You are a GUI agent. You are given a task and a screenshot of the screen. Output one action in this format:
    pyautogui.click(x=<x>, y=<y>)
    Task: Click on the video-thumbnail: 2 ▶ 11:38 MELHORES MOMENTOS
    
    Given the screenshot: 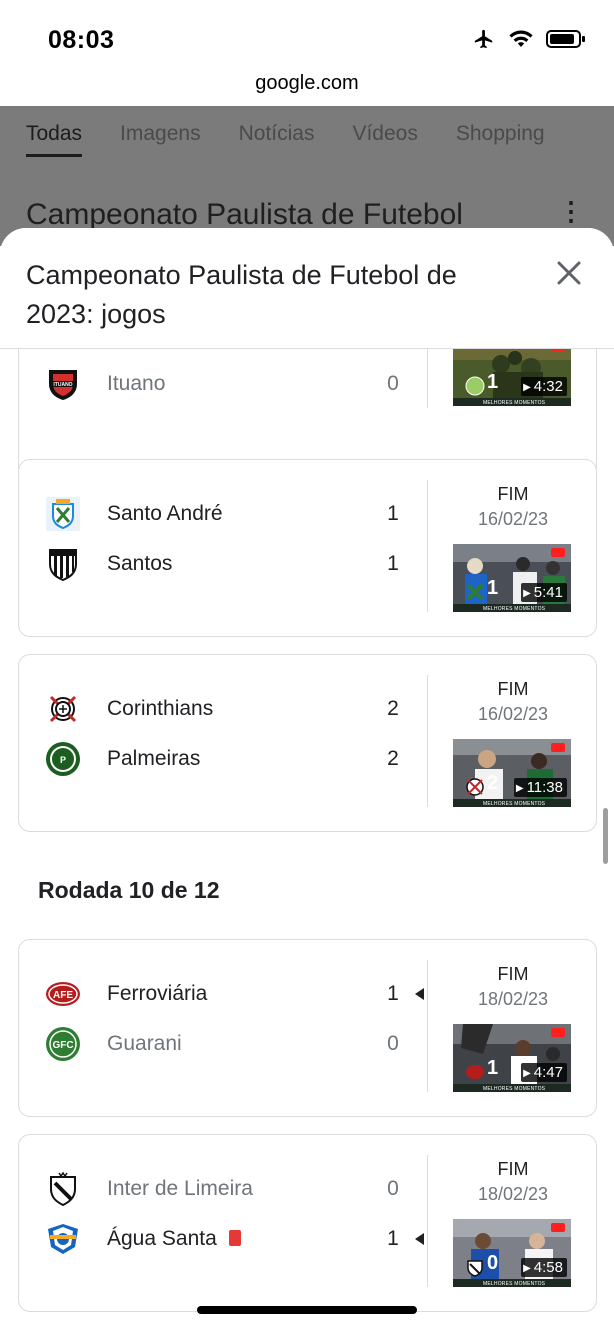 What is the action you would take?
    pyautogui.click(x=512, y=773)
    